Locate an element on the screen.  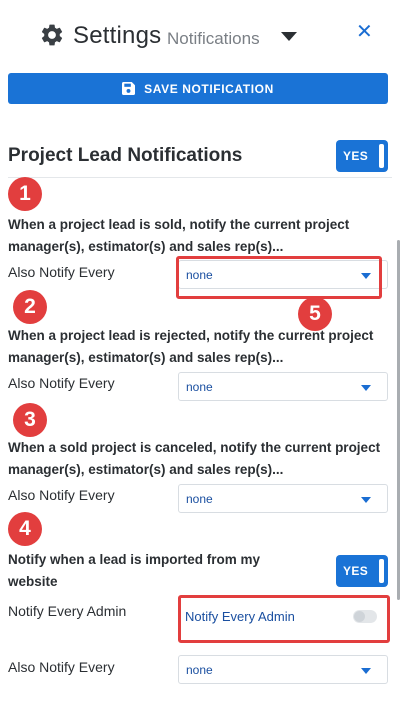
save-notification-button: SAVE NOTIFICATION is located at coordinates (198, 88).